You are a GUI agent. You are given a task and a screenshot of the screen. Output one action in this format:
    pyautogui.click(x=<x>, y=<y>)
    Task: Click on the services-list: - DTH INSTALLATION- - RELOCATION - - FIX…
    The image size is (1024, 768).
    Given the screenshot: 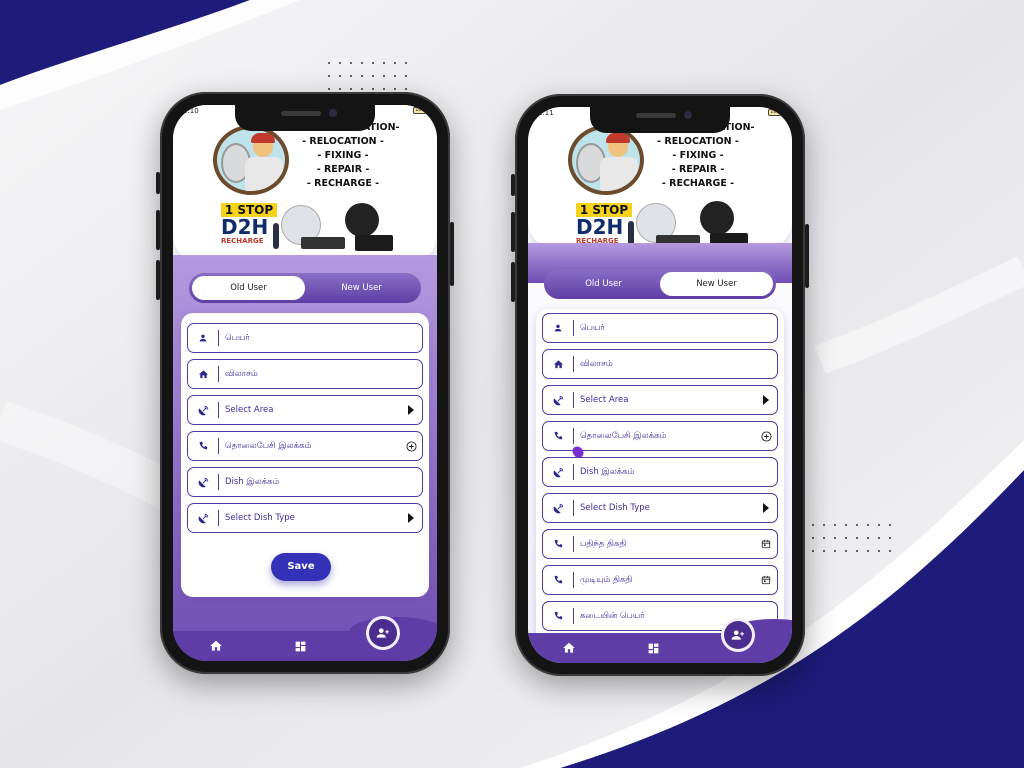 What is the action you would take?
    pyautogui.click(x=343, y=156)
    